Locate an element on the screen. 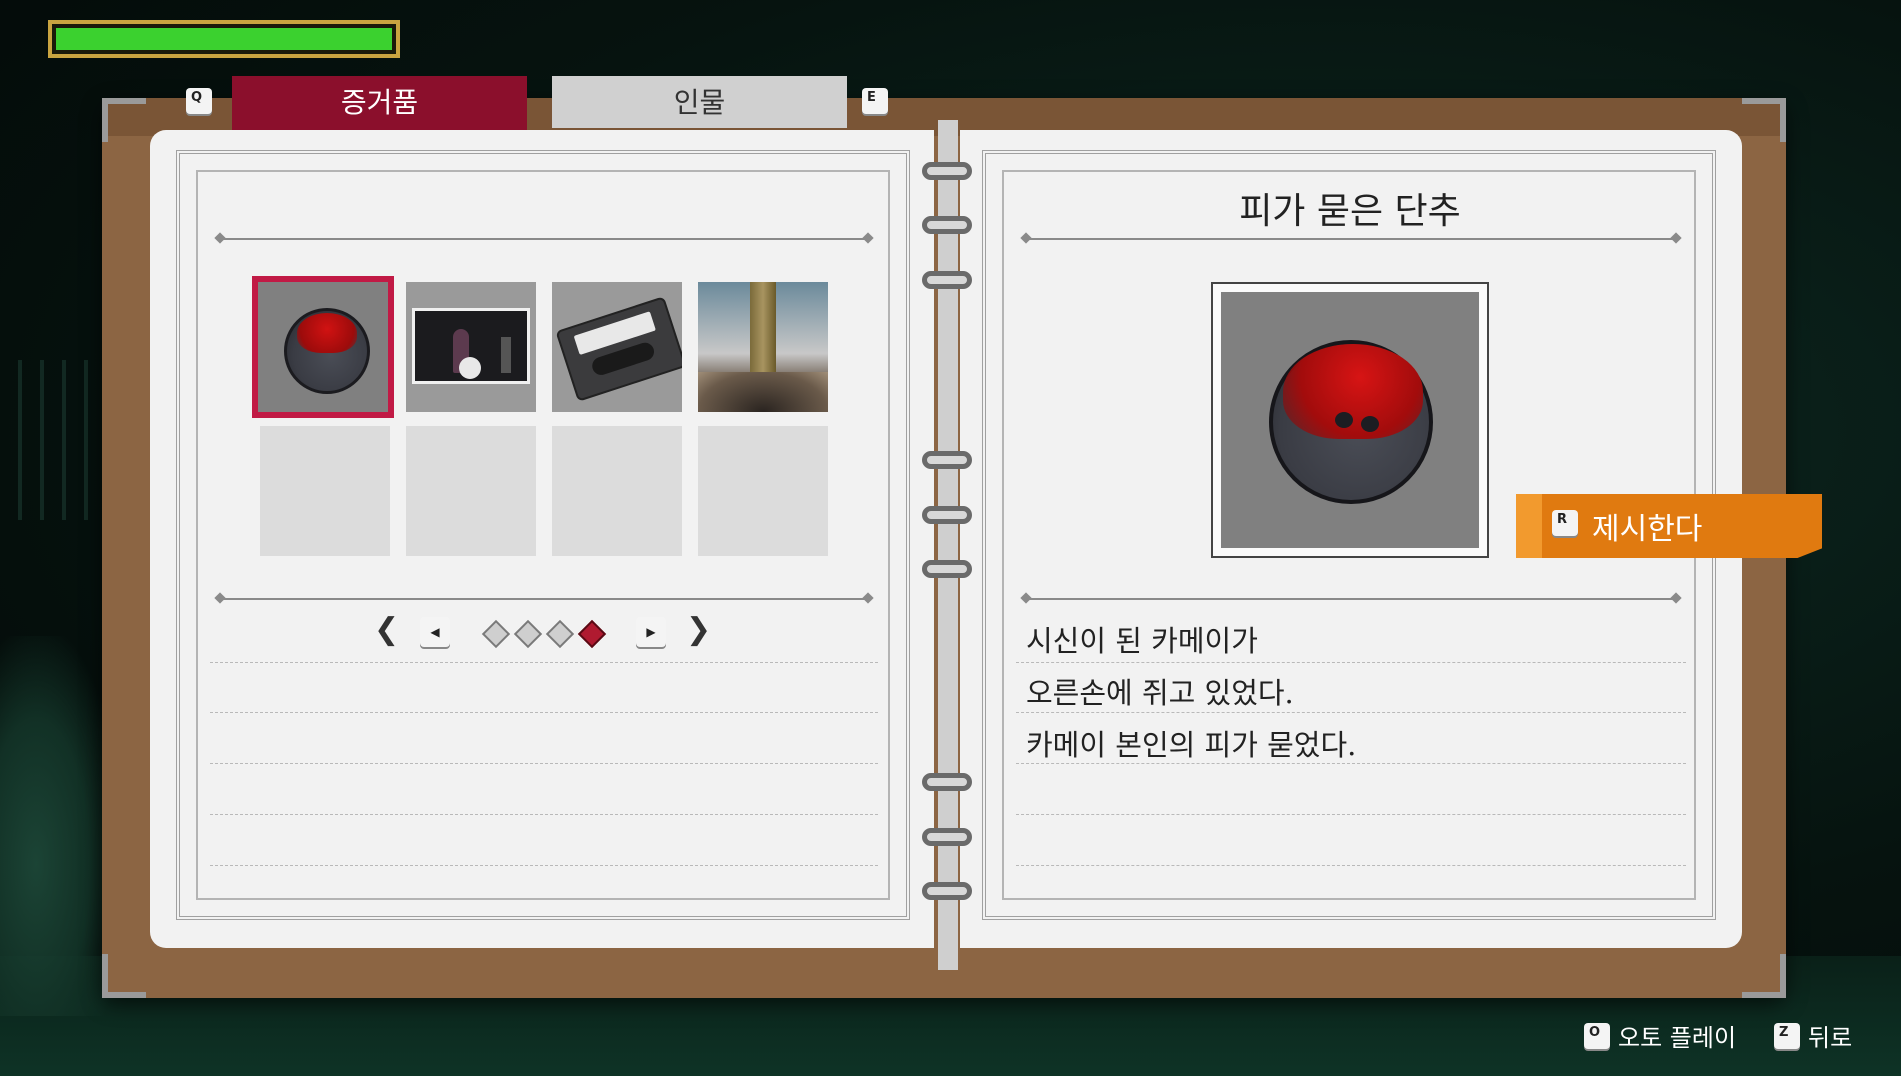  health-bar is located at coordinates (224, 39).